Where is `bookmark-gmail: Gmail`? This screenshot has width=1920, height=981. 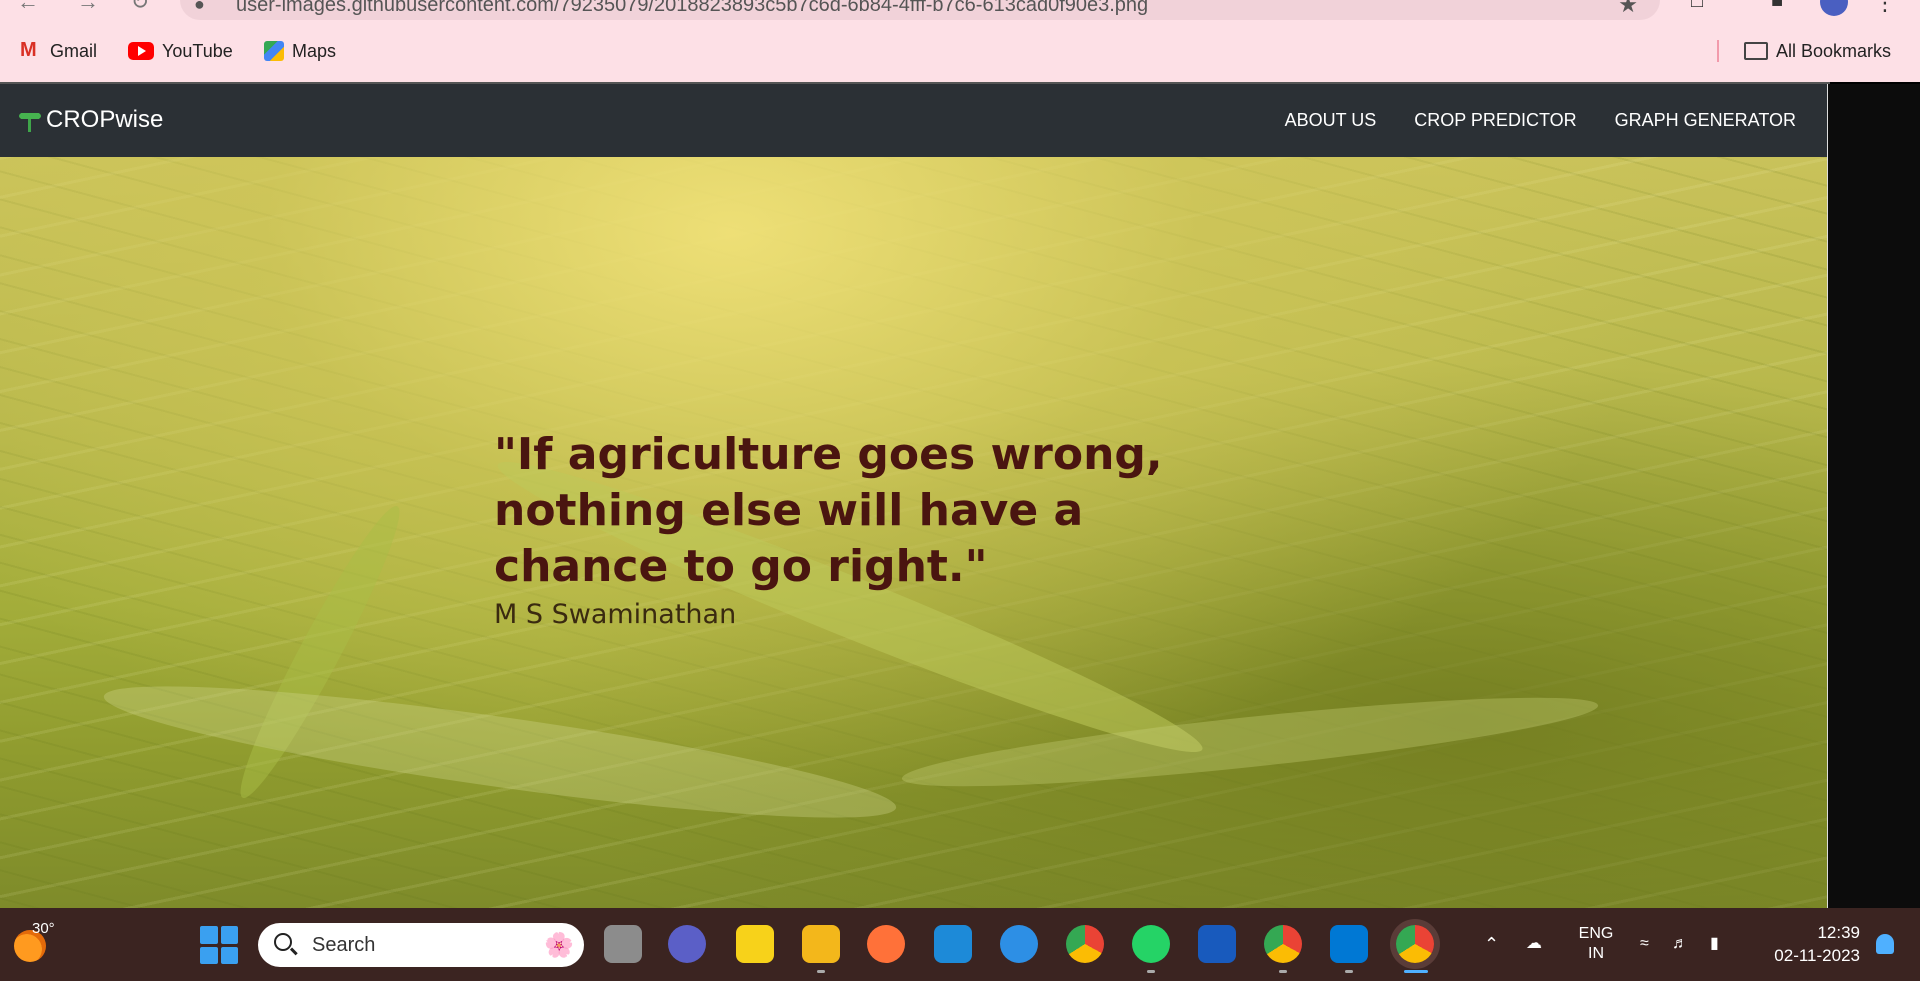 bookmark-gmail: Gmail is located at coordinates (57, 51).